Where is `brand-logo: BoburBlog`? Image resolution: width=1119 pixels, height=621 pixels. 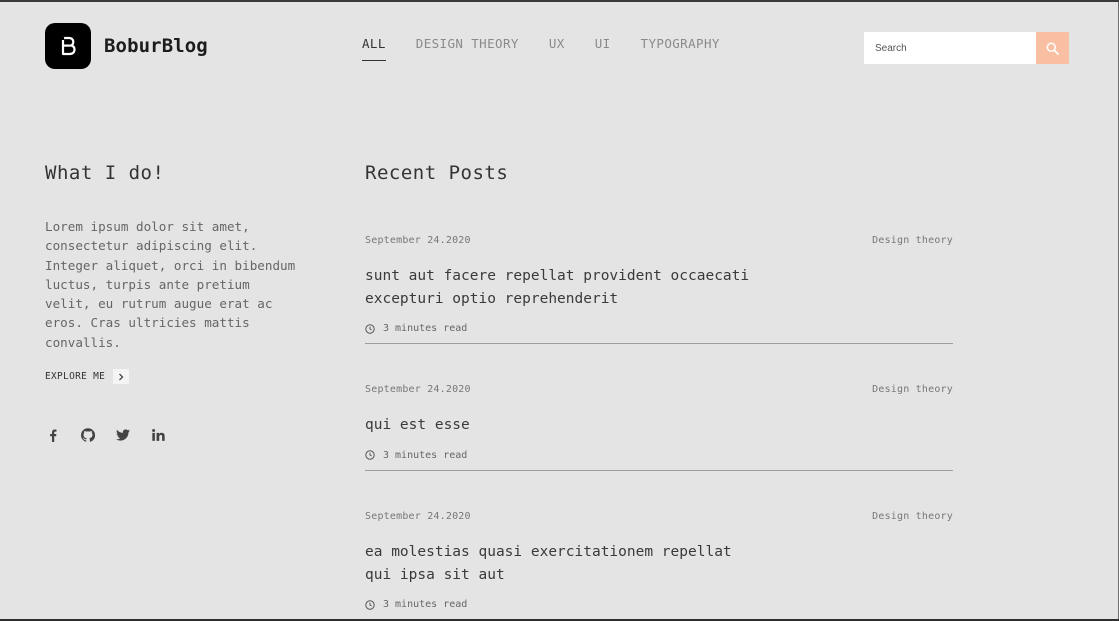
brand-logo: BoburBlog is located at coordinates (126, 46).